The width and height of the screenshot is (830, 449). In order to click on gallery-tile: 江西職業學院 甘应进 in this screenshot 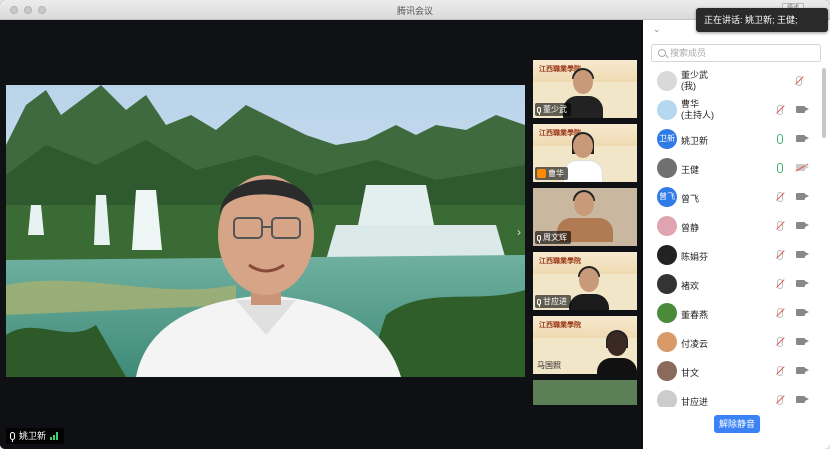, I will do `click(585, 281)`.